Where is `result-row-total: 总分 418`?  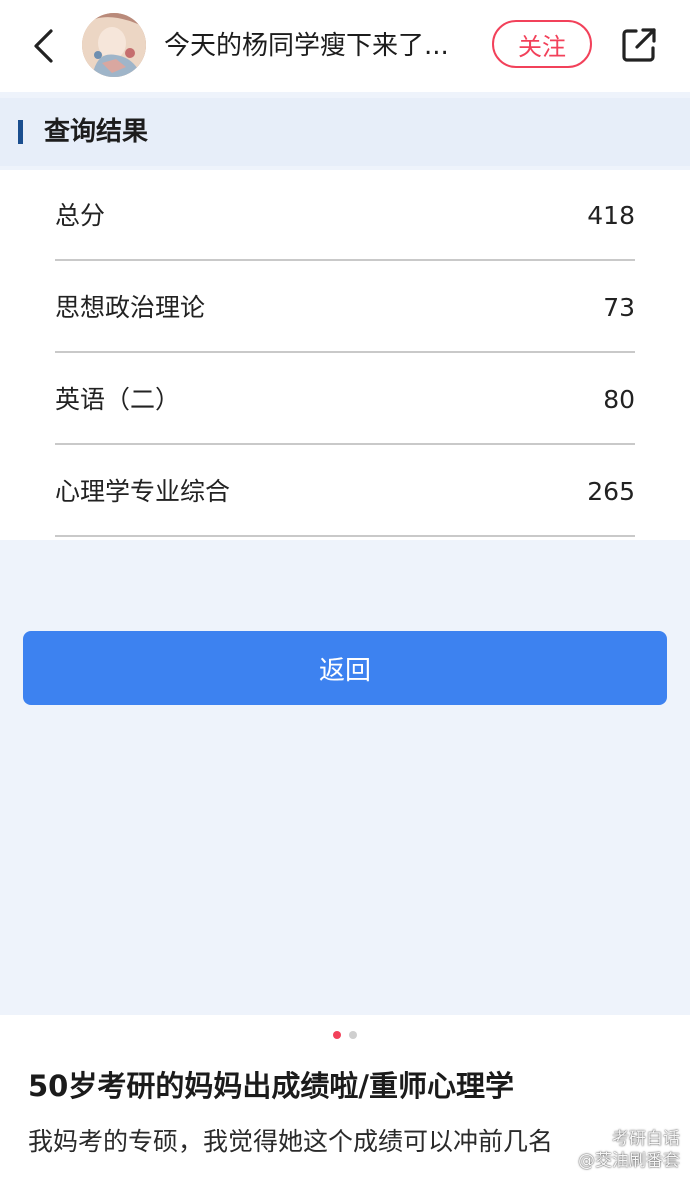
result-row-total: 总分 418 is located at coordinates (345, 215).